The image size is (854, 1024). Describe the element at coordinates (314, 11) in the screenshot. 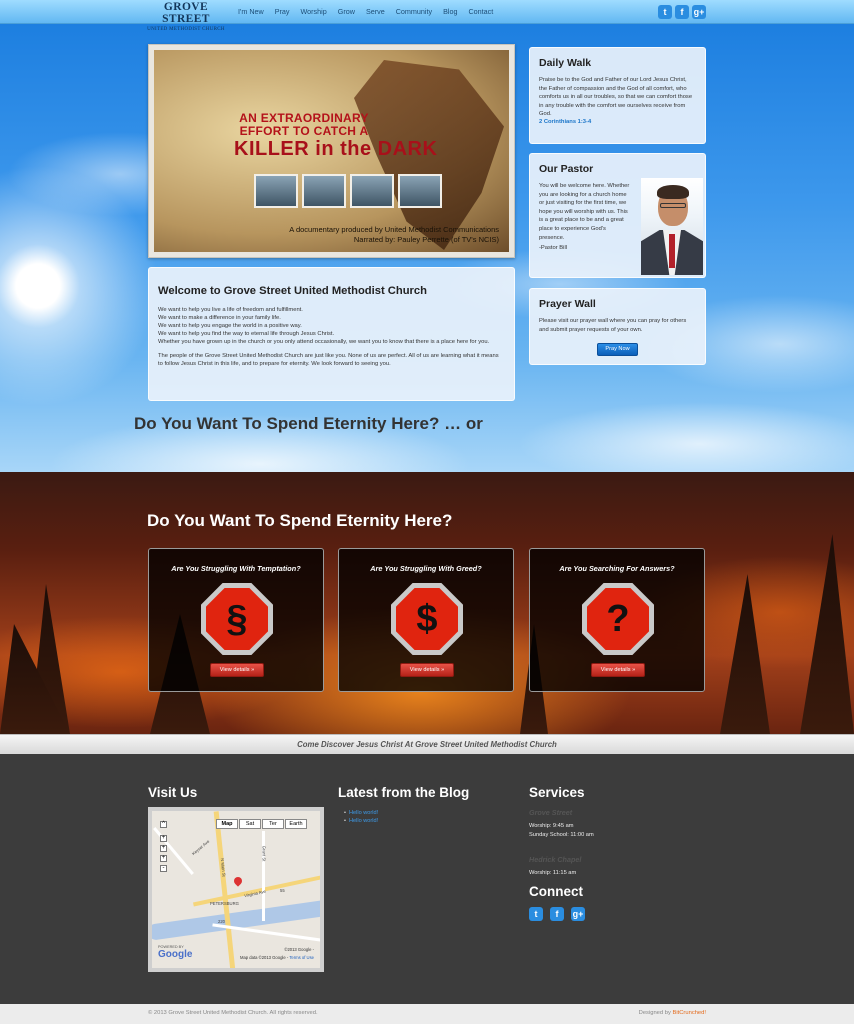

I see `nav-worship: Worship` at that location.